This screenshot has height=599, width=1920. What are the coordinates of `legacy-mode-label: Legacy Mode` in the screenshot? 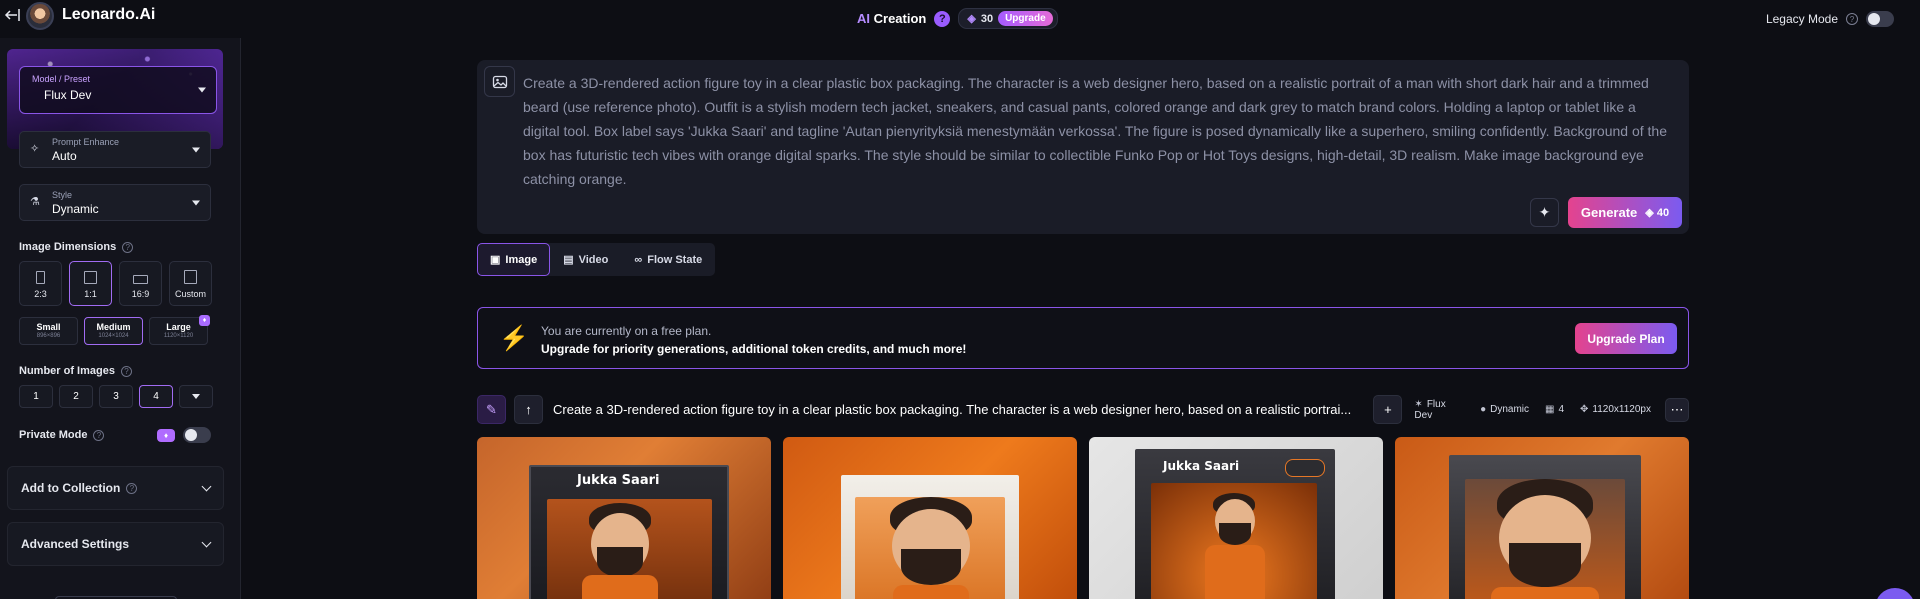 It's located at (1801, 19).